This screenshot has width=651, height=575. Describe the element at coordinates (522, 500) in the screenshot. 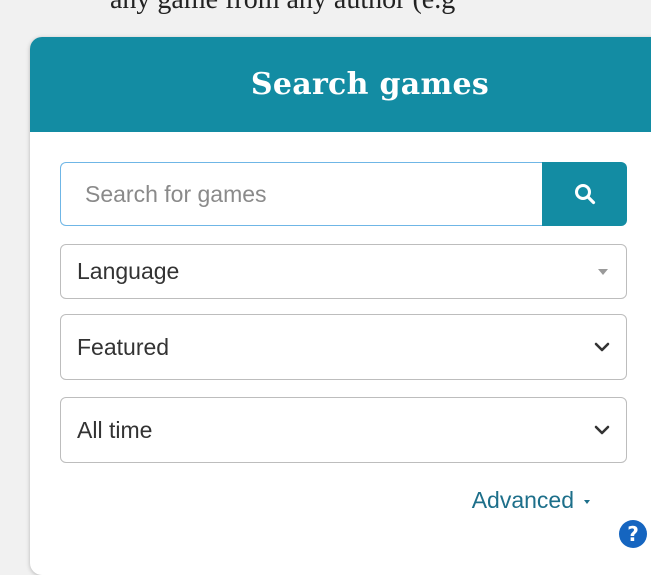

I see `advanced-label: Advanced` at that location.